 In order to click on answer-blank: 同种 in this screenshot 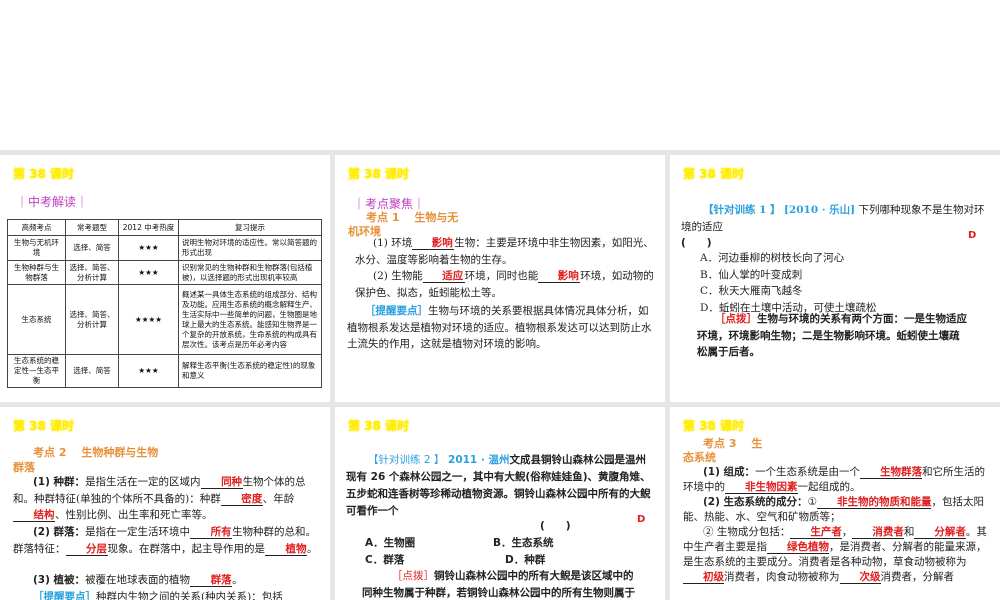, I will do `click(221, 482)`.